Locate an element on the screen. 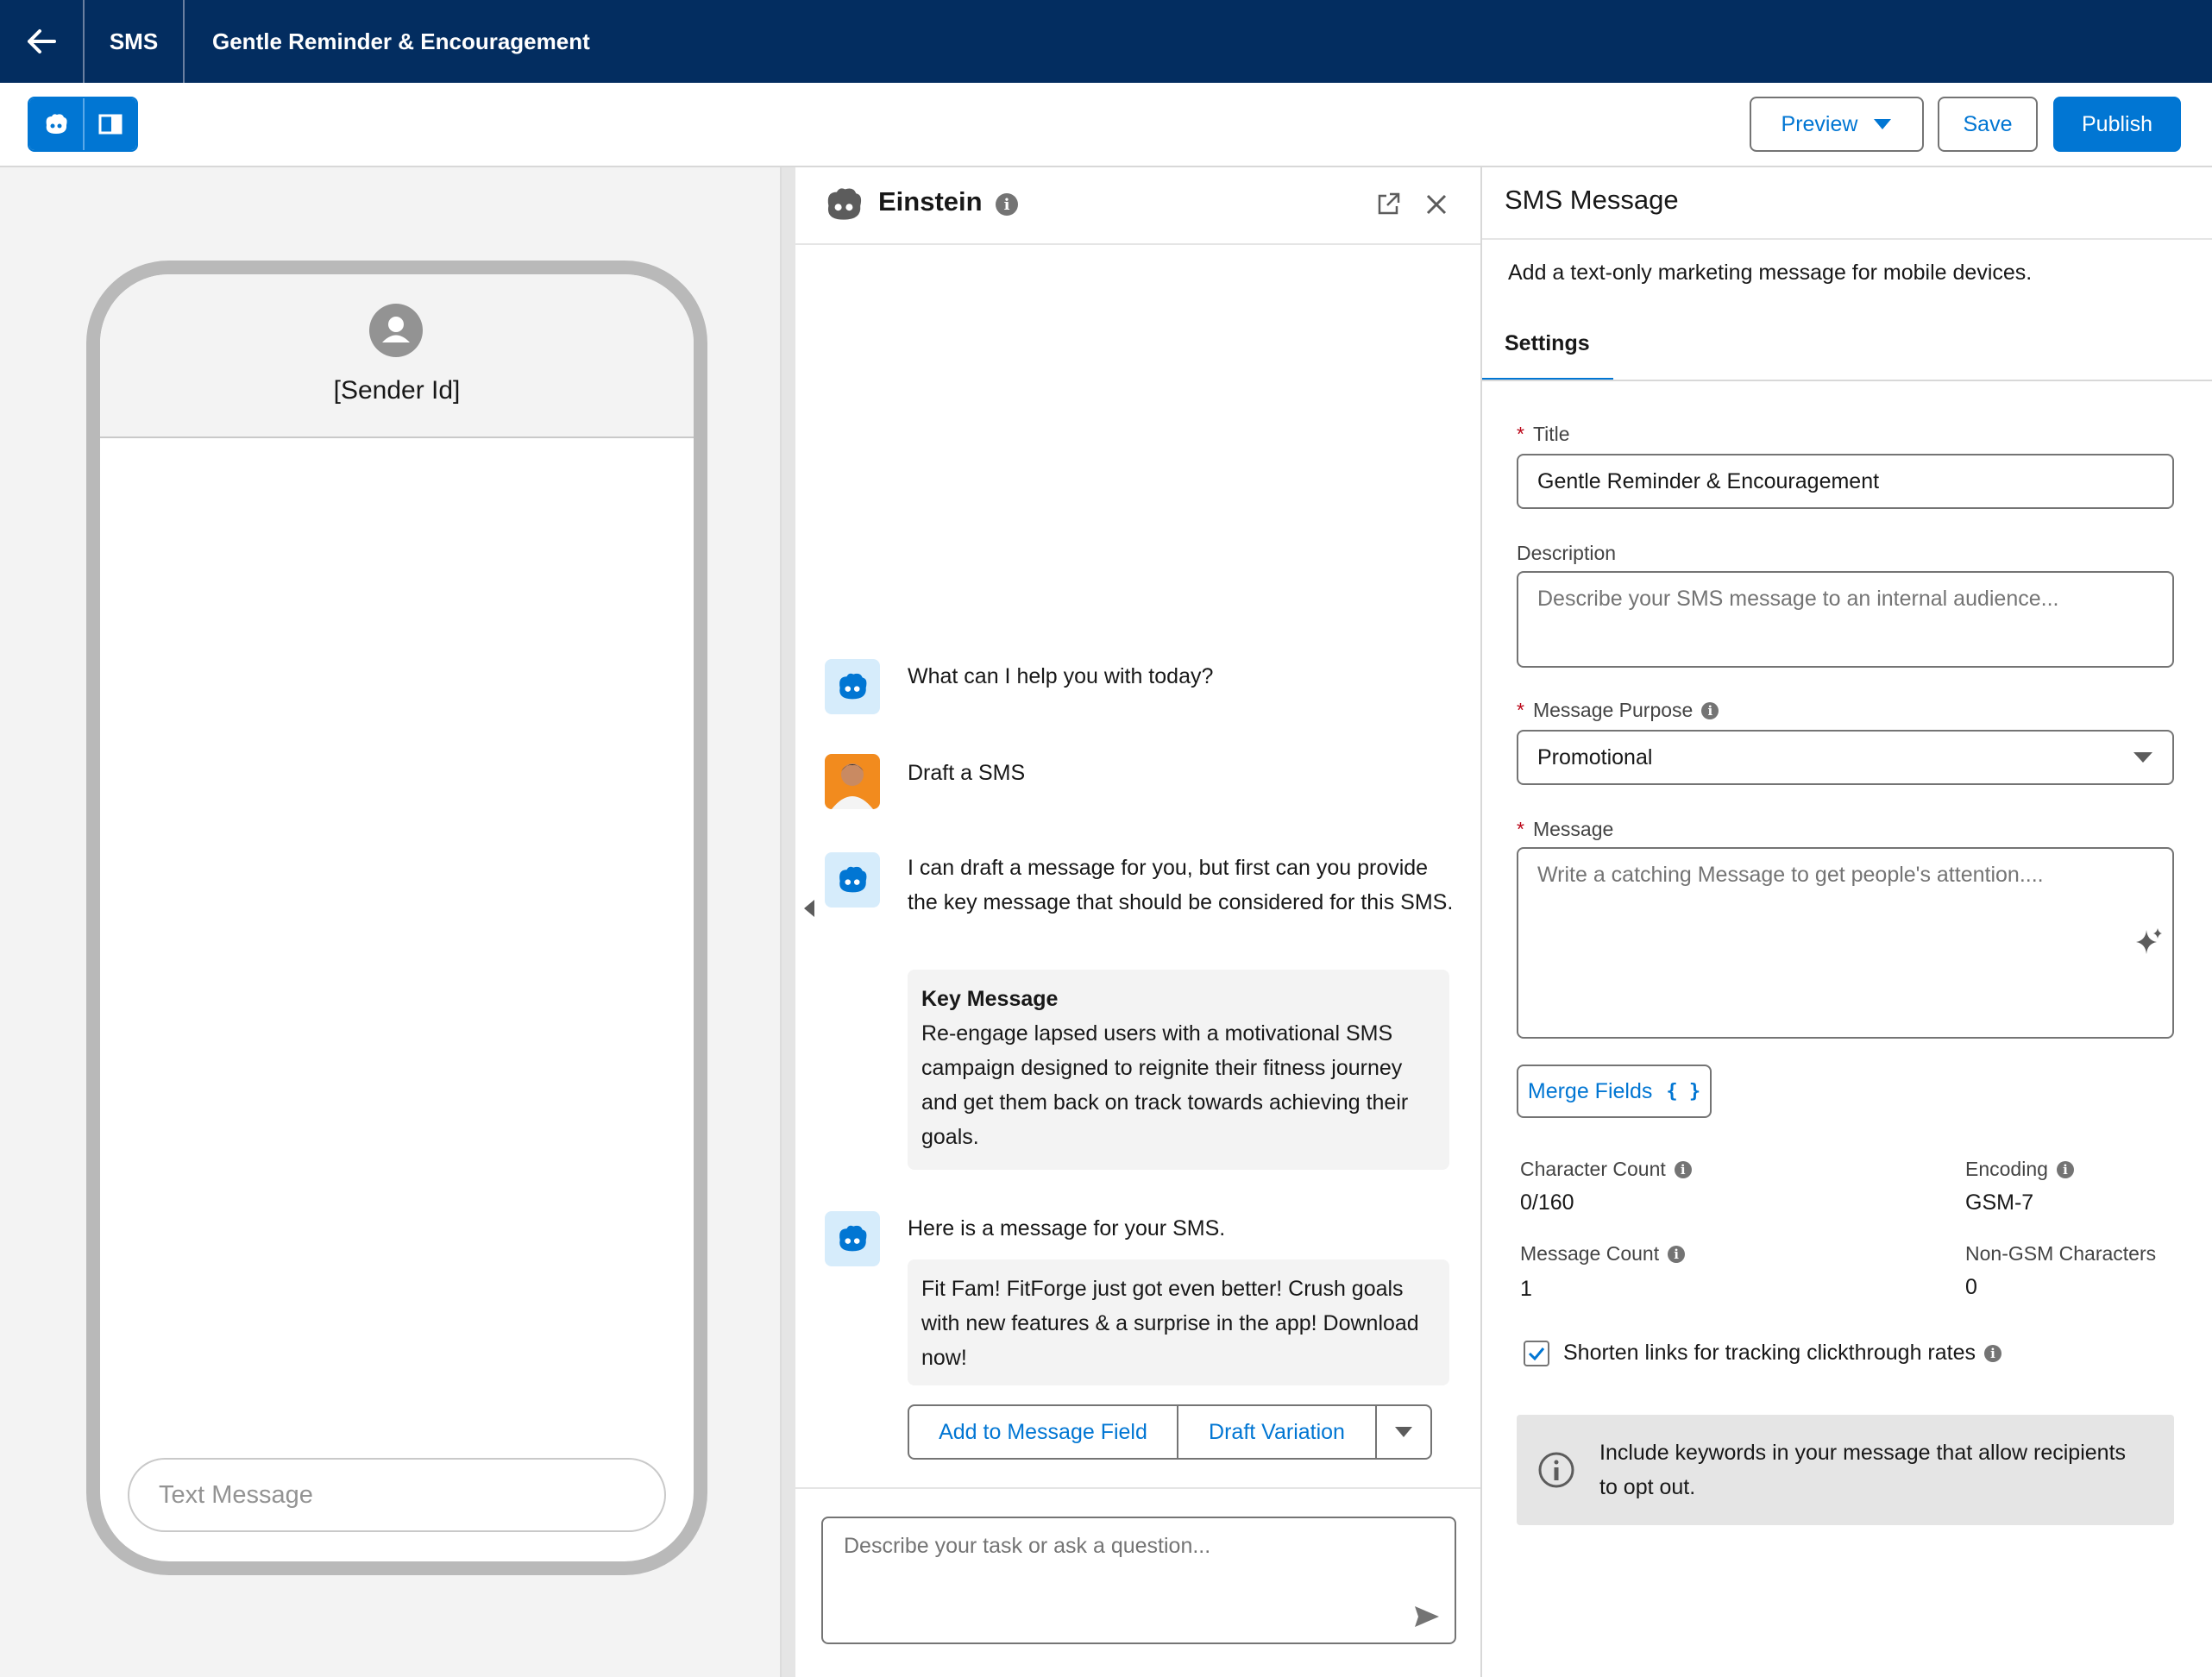 The image size is (2212, 1677). arrow-left-icon is located at coordinates (42, 41).